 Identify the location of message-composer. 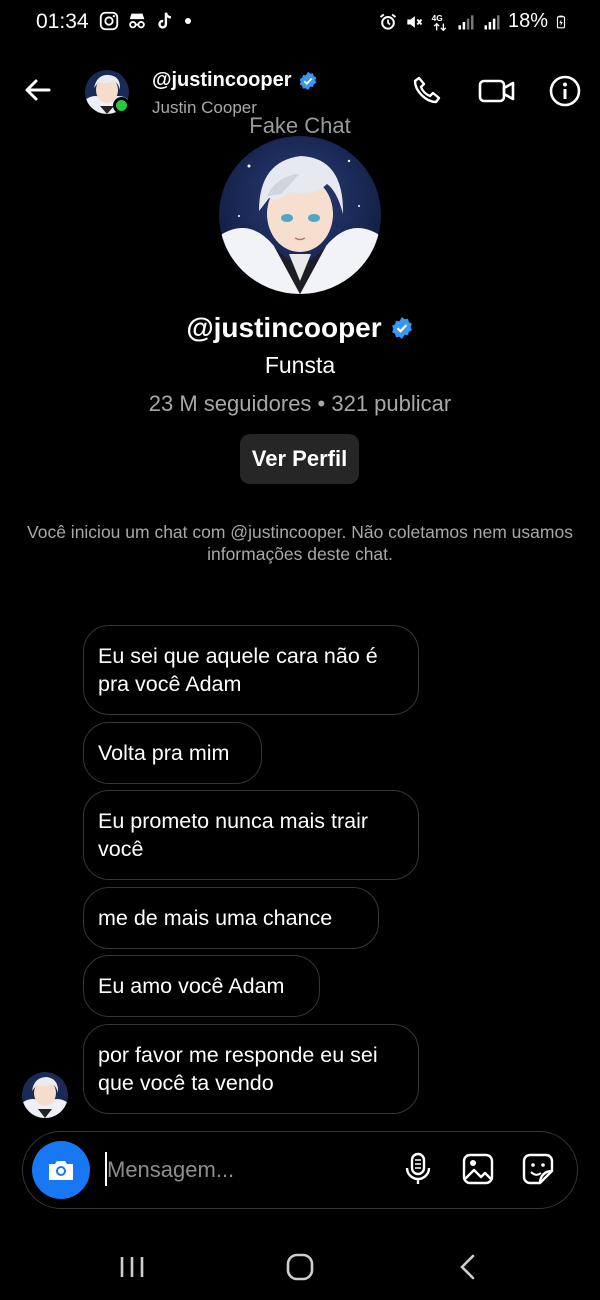
(300, 1170).